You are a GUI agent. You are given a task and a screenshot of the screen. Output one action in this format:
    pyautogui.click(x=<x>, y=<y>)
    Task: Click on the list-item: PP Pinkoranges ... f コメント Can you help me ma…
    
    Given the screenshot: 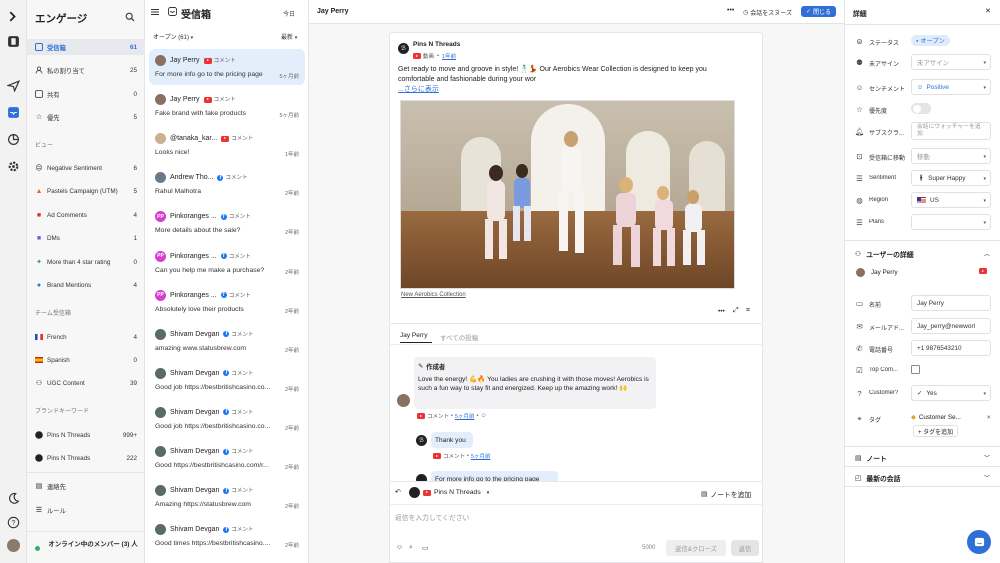 What is the action you would take?
    pyautogui.click(x=227, y=263)
    